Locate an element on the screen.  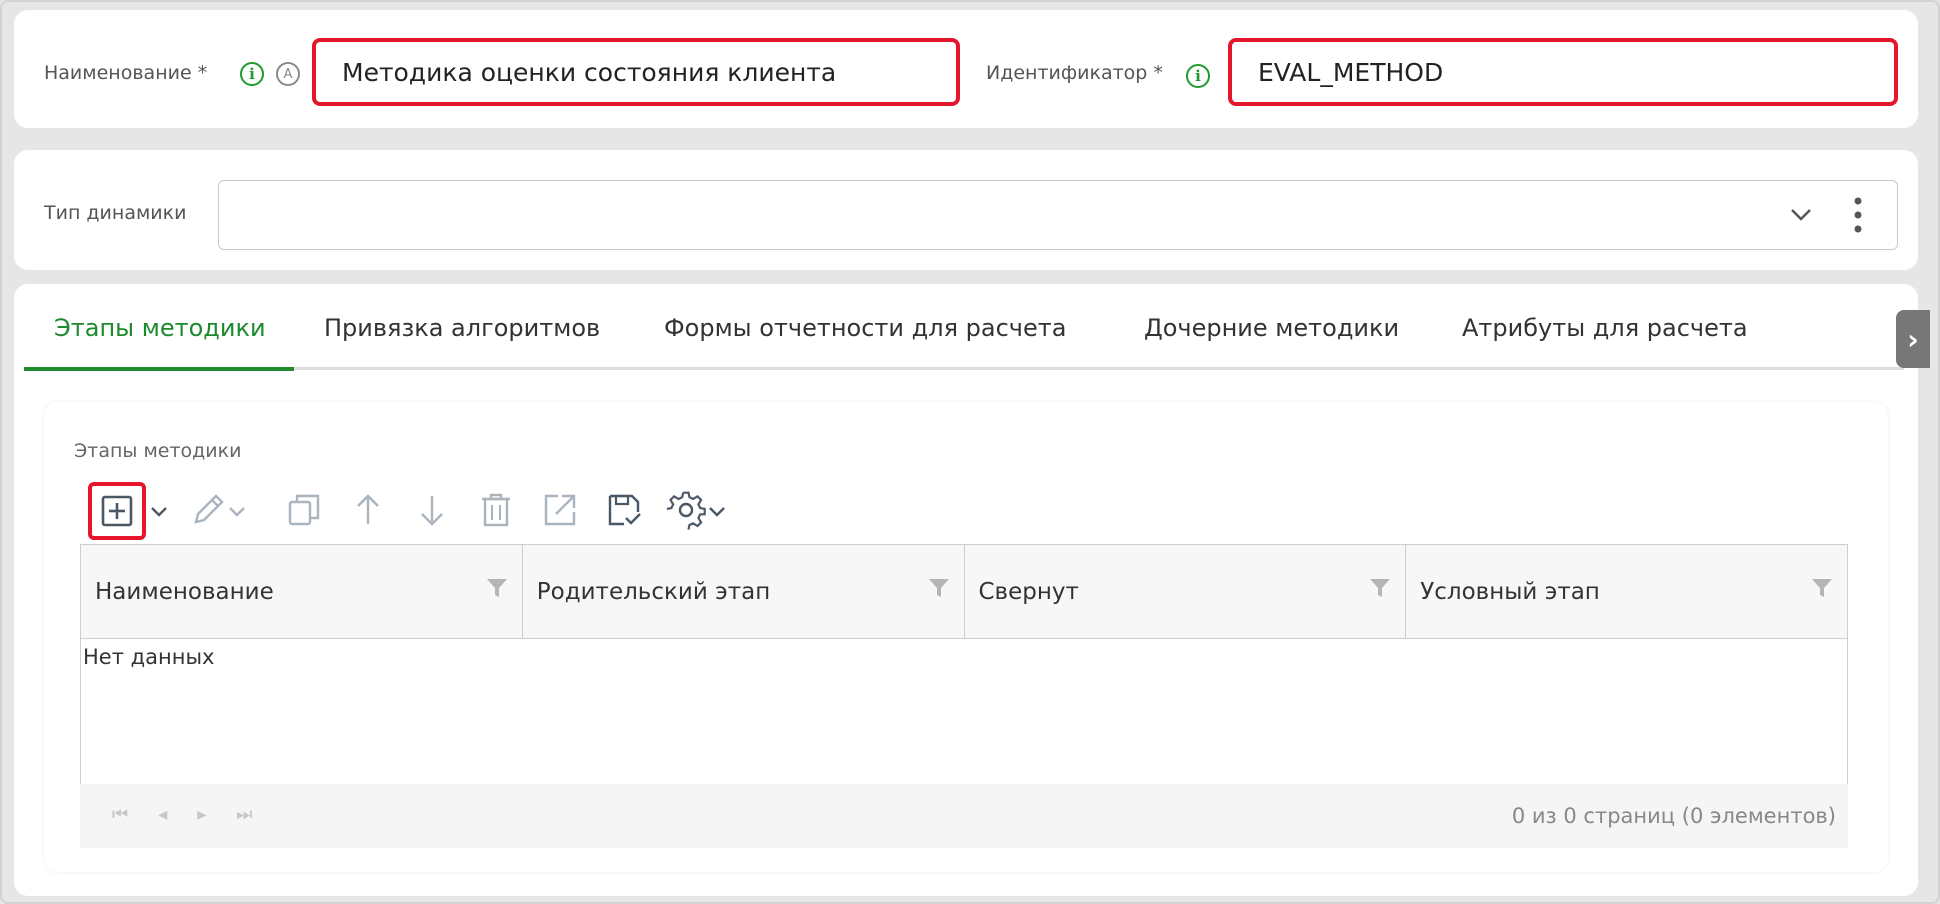
column-header: Родительский этап is located at coordinates (743, 591).